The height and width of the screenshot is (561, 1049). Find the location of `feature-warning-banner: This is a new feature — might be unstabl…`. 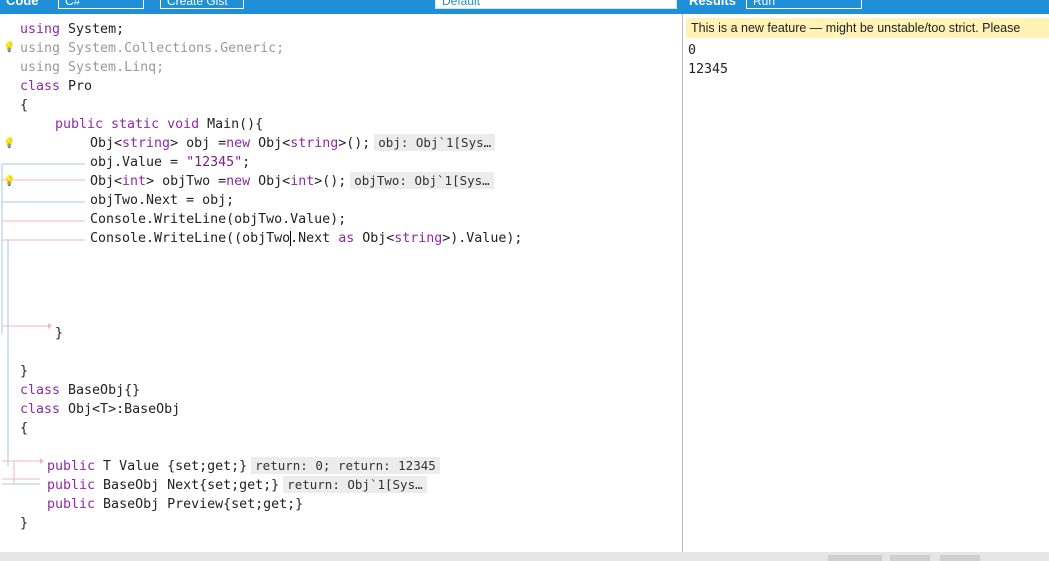

feature-warning-banner: This is a new feature — might be unstabl… is located at coordinates (867, 28).